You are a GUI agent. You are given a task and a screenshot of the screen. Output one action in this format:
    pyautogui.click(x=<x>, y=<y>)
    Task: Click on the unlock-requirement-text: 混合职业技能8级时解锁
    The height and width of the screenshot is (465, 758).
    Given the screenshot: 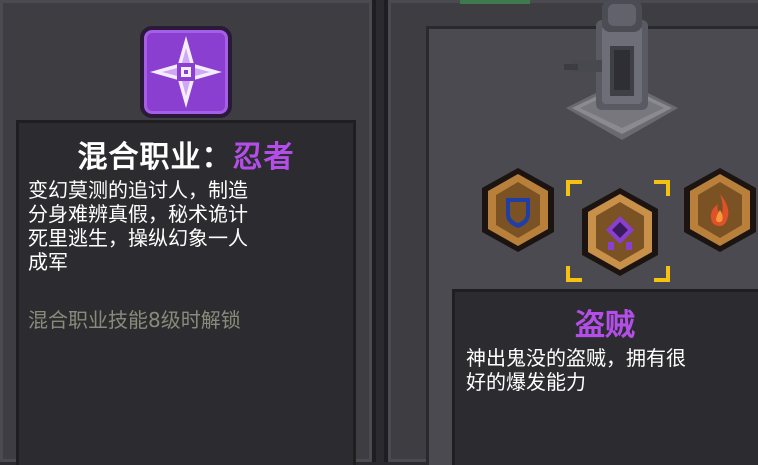 What is the action you would take?
    pyautogui.click(x=134, y=320)
    